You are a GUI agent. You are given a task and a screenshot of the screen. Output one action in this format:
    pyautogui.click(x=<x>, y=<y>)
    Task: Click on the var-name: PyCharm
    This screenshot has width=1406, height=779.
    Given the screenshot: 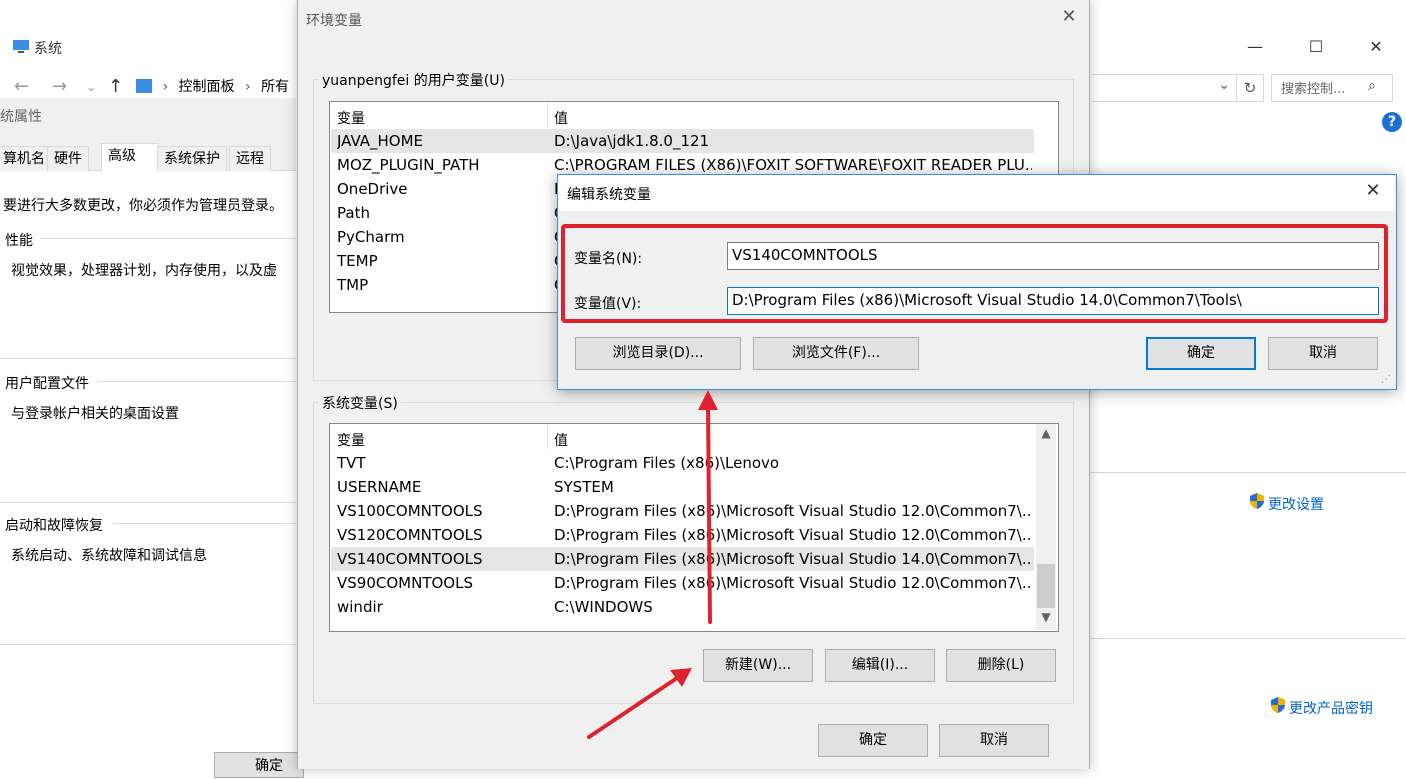 What is the action you would take?
    pyautogui.click(x=371, y=237)
    